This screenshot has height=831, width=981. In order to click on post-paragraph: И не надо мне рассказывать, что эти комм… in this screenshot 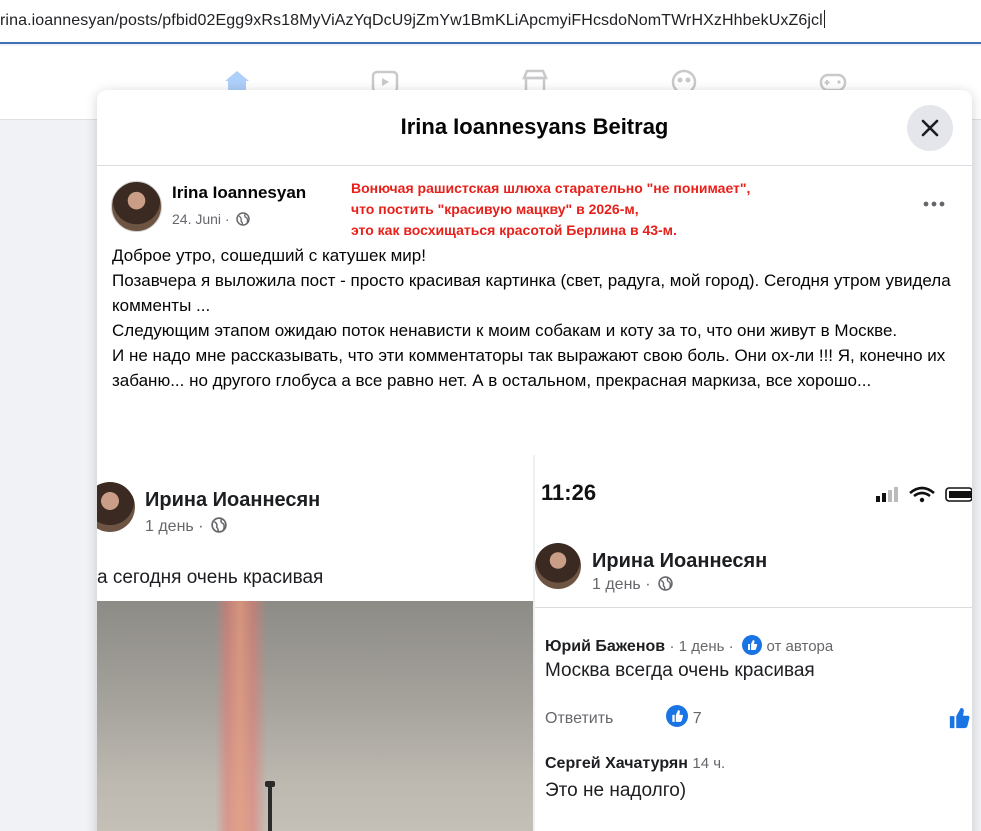, I will do `click(529, 368)`.